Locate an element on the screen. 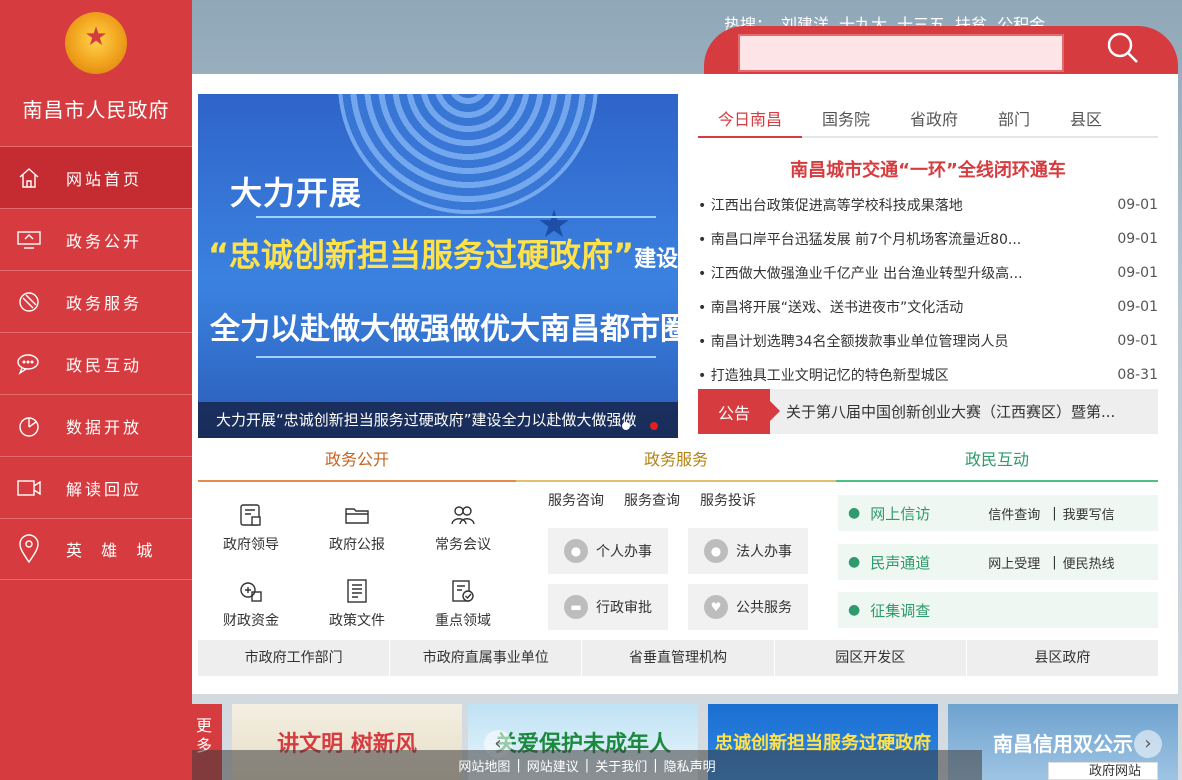  footer-link-about: 关于我们 is located at coordinates (621, 765).